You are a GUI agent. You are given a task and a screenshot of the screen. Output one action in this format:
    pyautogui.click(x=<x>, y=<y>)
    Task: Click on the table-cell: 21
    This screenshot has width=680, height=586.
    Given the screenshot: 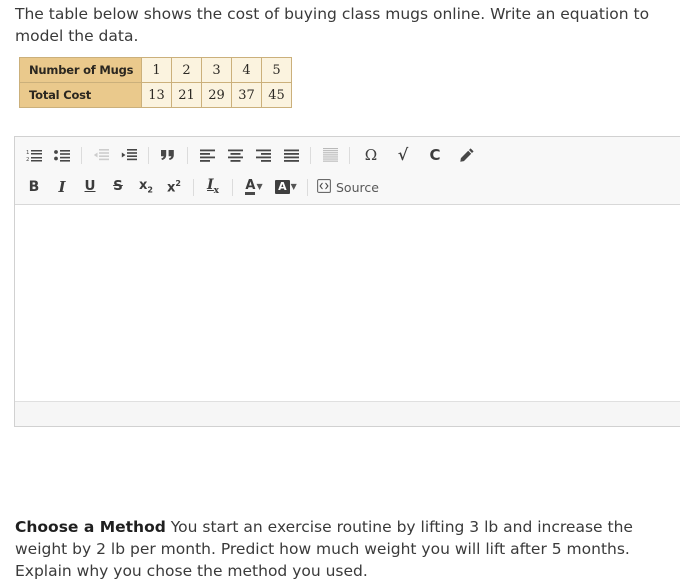 What is the action you would take?
    pyautogui.click(x=186, y=95)
    